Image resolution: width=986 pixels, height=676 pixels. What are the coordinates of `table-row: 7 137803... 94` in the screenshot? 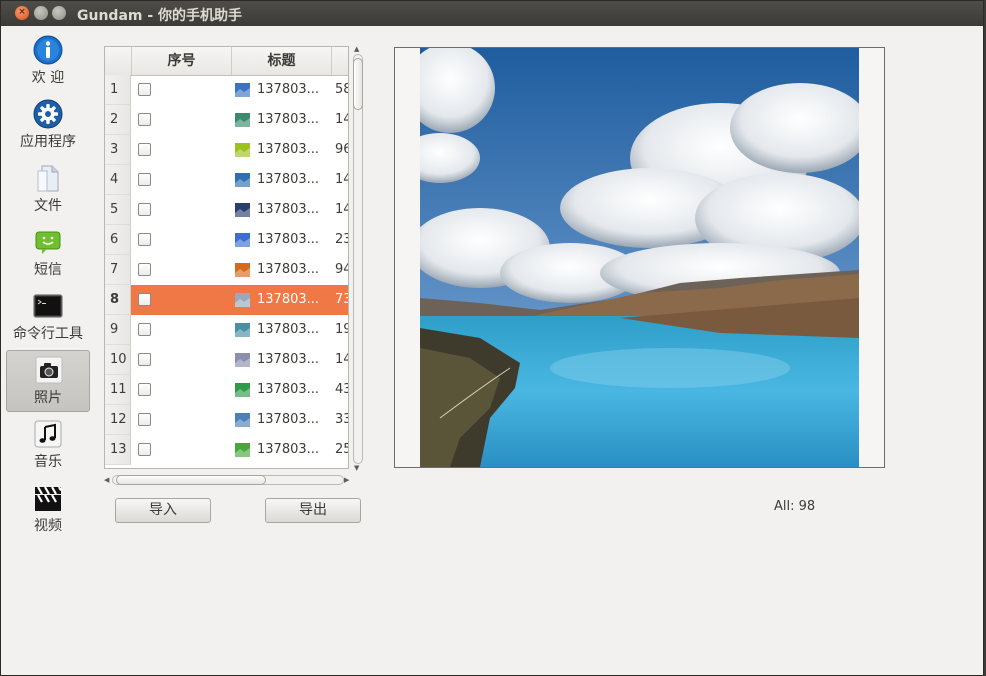 It's located at (226, 270).